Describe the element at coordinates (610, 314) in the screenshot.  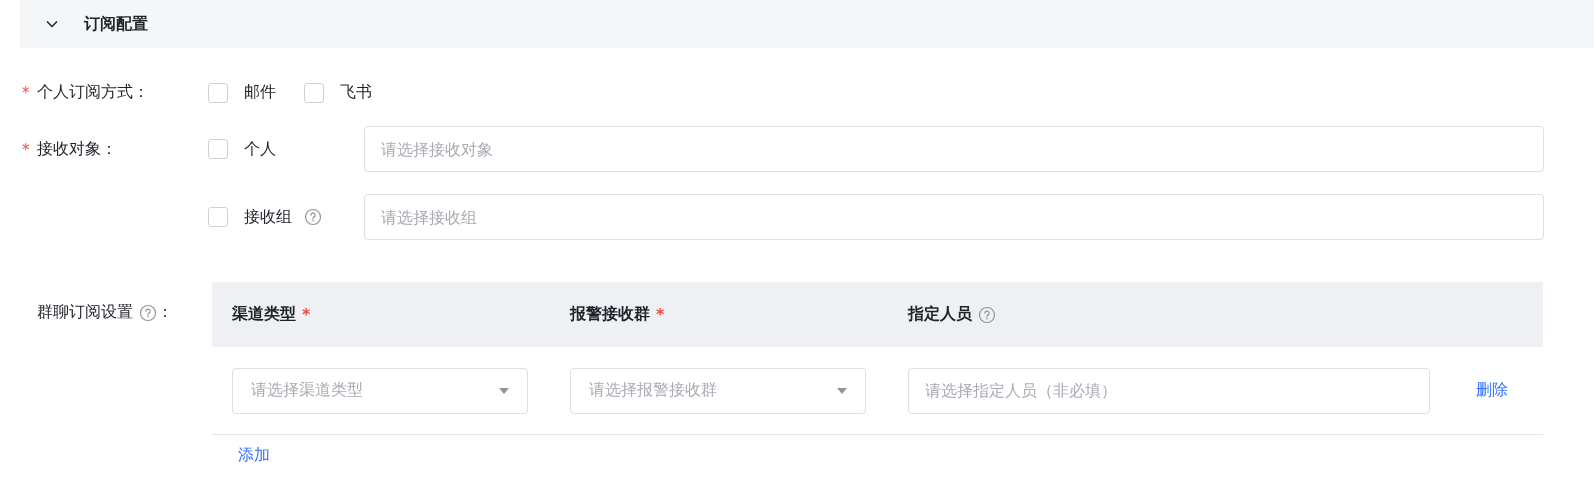
I see `column-title: 报警接收群` at that location.